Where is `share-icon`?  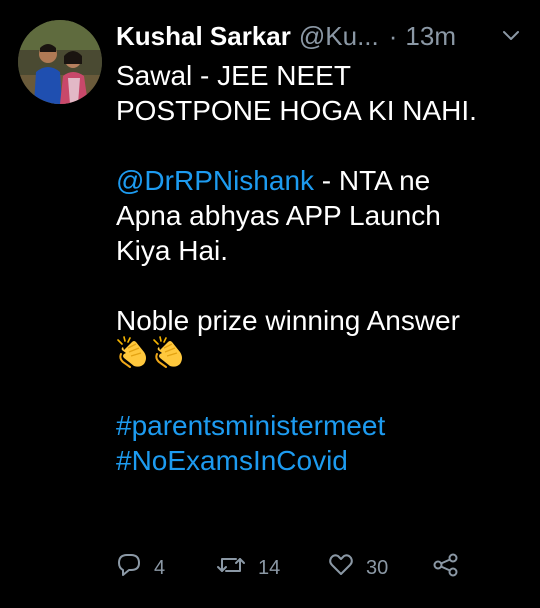 share-icon is located at coordinates (446, 568).